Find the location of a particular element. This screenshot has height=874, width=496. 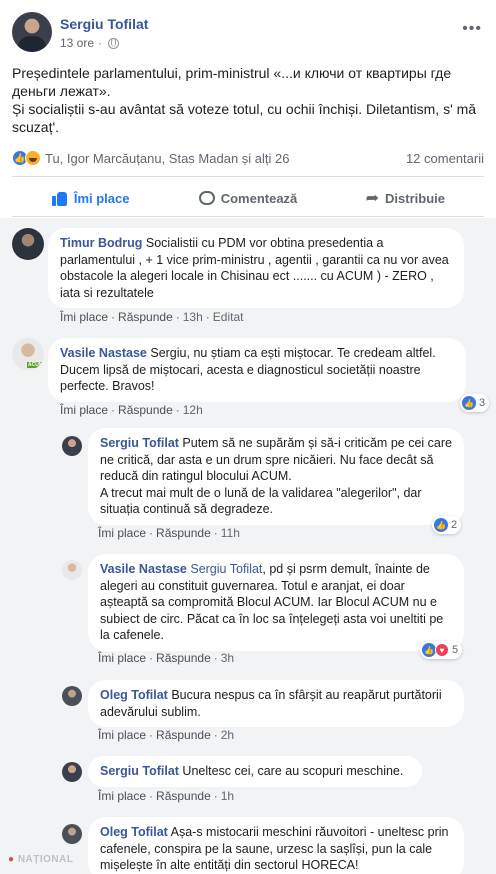

comment-actions: Îmi place · Răspunde · 13h · Editat is located at coordinates (152, 317).